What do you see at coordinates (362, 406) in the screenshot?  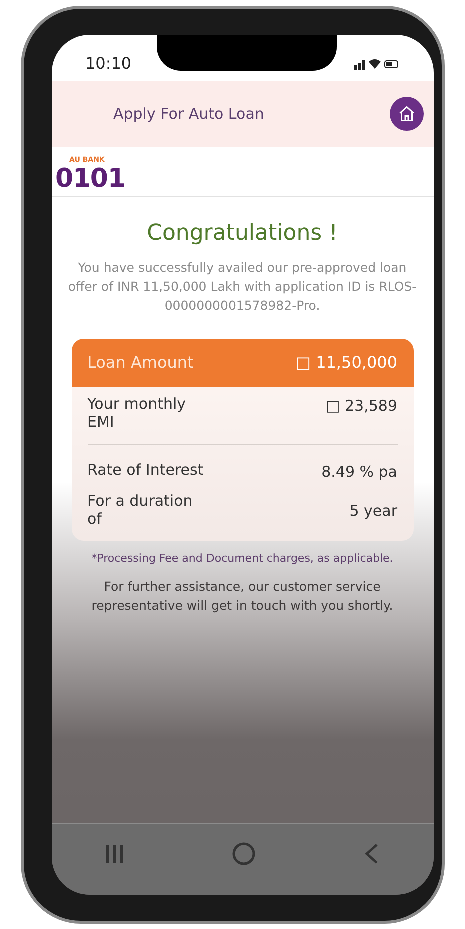 I see `summary-value: □ 23,589` at bounding box center [362, 406].